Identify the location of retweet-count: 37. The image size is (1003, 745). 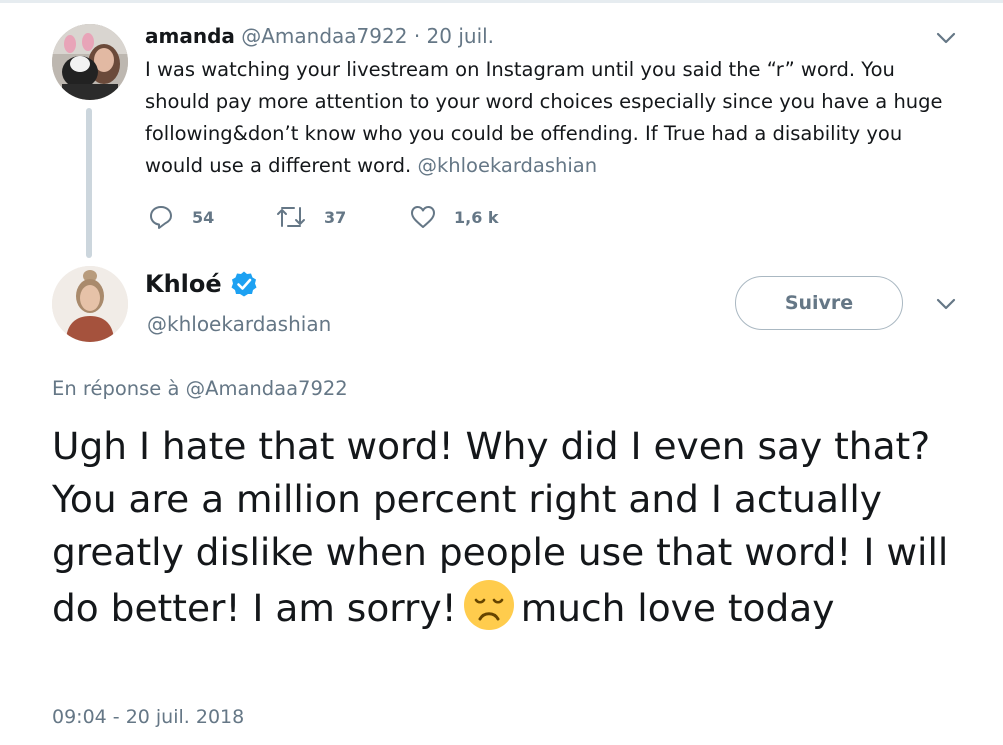
(335, 217).